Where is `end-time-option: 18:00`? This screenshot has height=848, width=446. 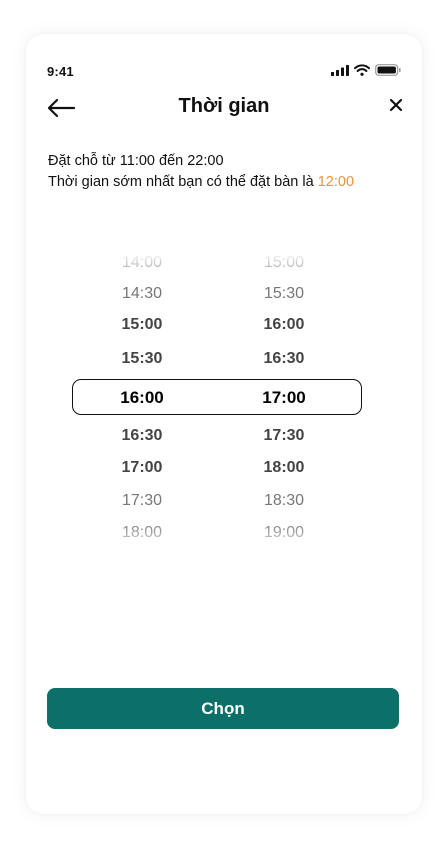
end-time-option: 18:00 is located at coordinates (284, 468).